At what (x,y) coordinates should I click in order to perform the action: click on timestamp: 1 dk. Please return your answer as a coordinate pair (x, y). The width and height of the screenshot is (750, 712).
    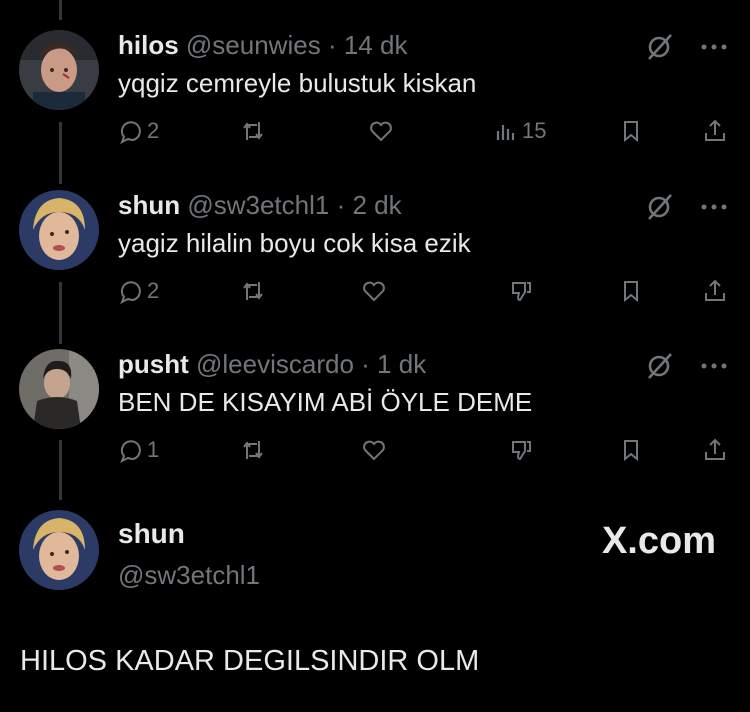
    Looking at the image, I should click on (401, 364).